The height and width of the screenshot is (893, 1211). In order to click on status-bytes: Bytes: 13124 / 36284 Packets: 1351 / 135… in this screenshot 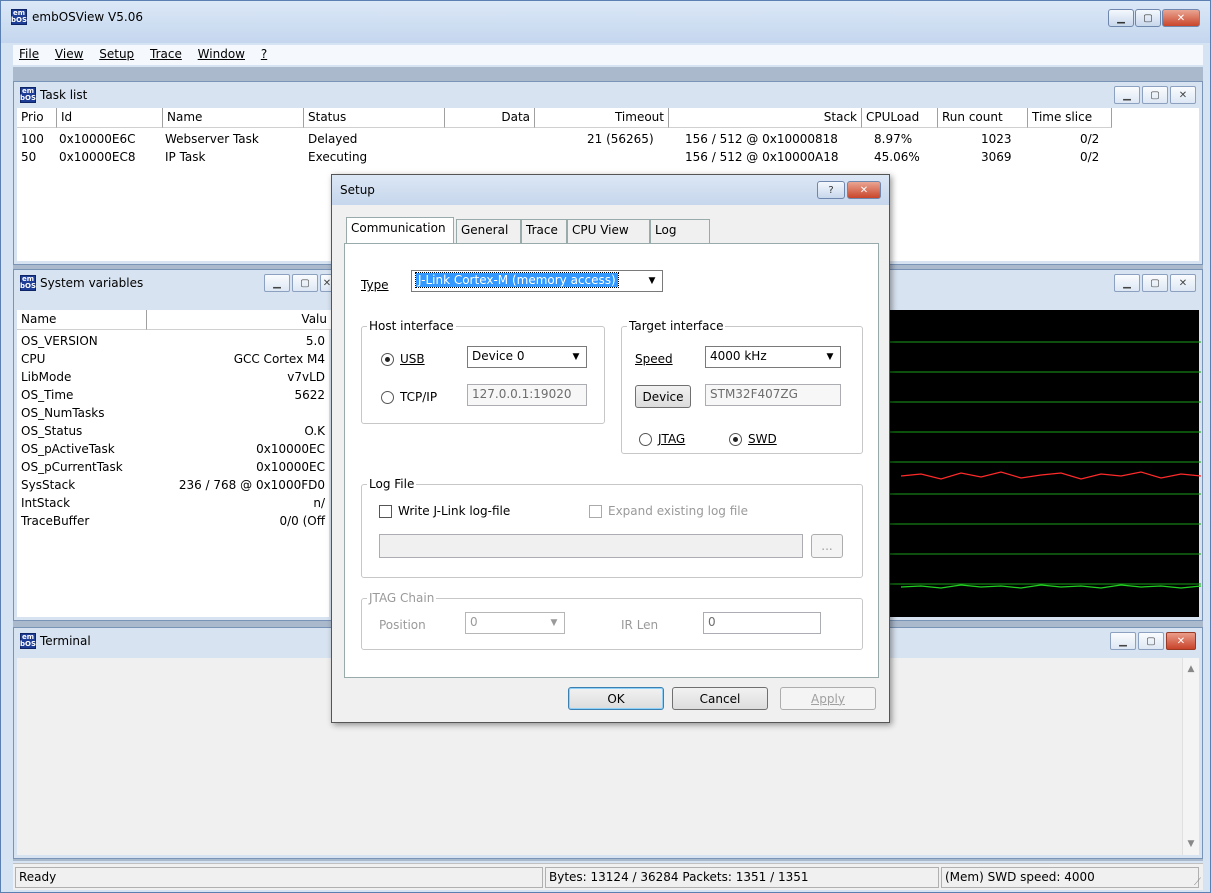, I will do `click(742, 877)`.